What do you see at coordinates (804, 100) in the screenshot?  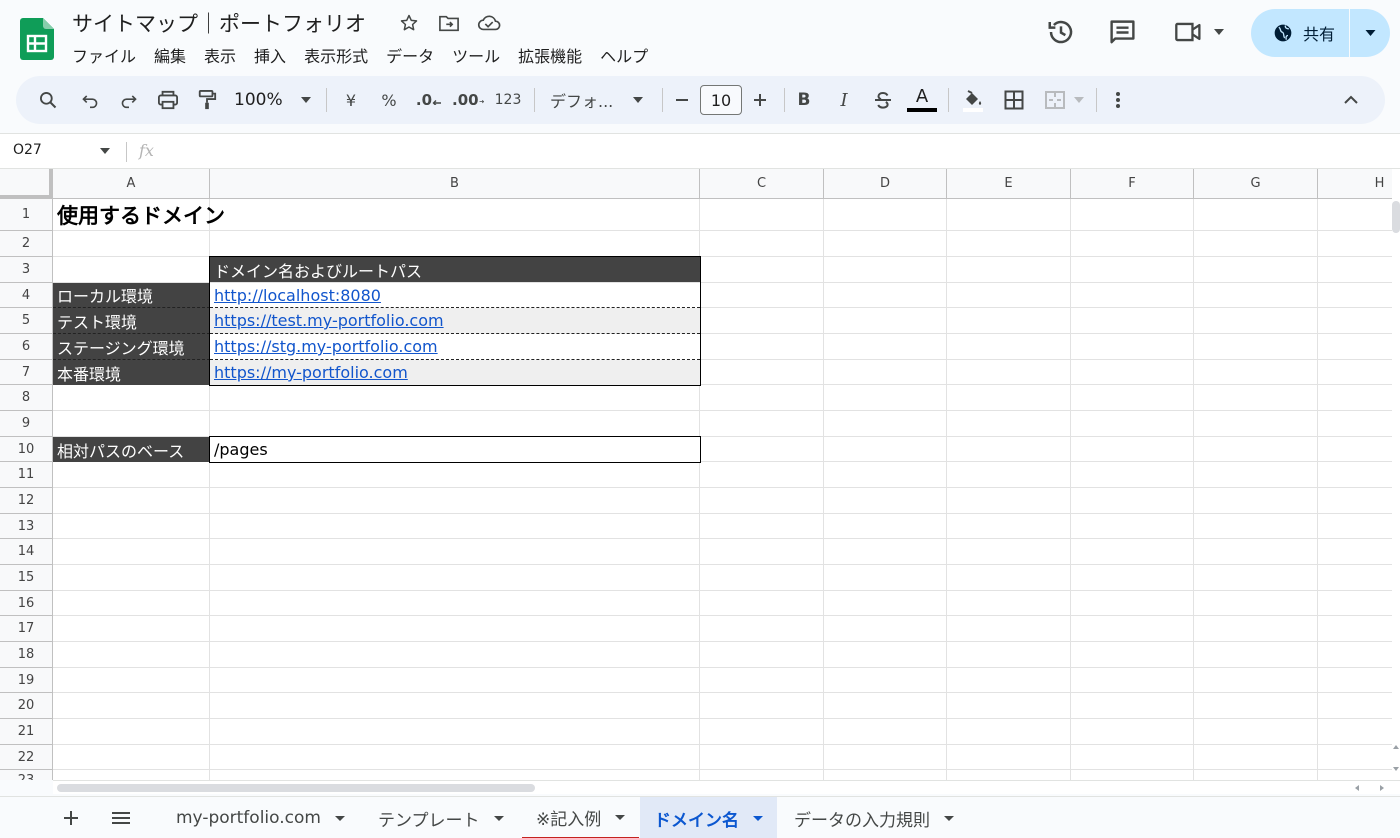 I see `bold-button: B` at bounding box center [804, 100].